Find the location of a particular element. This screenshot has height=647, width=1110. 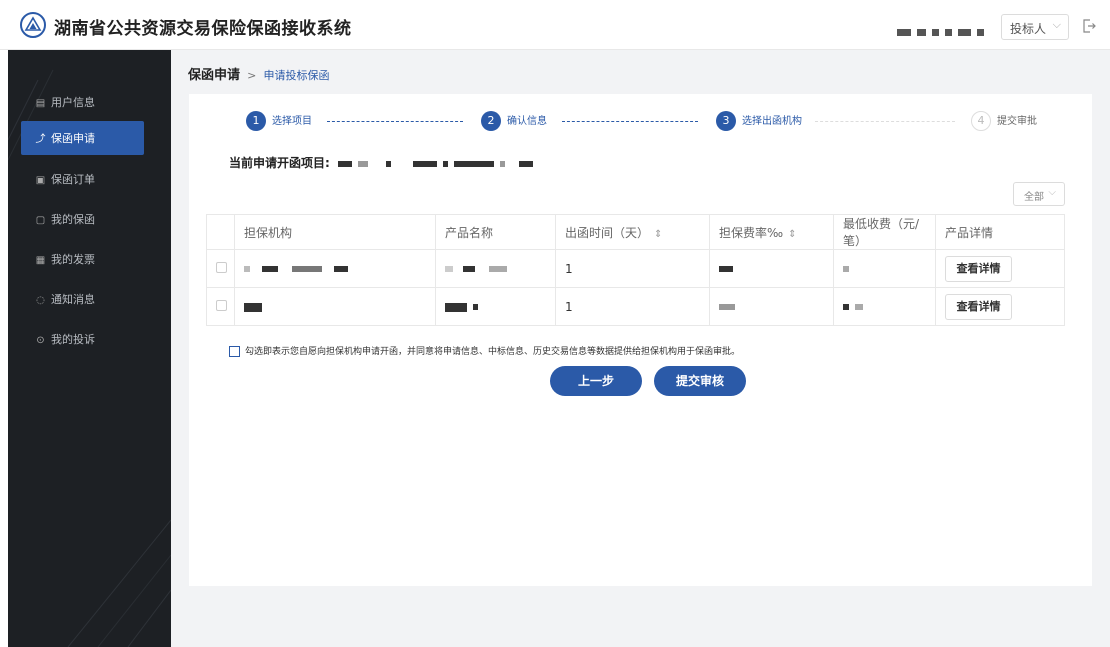

table-header-rate: 担保费率‰ ⇕ is located at coordinates (771, 232).